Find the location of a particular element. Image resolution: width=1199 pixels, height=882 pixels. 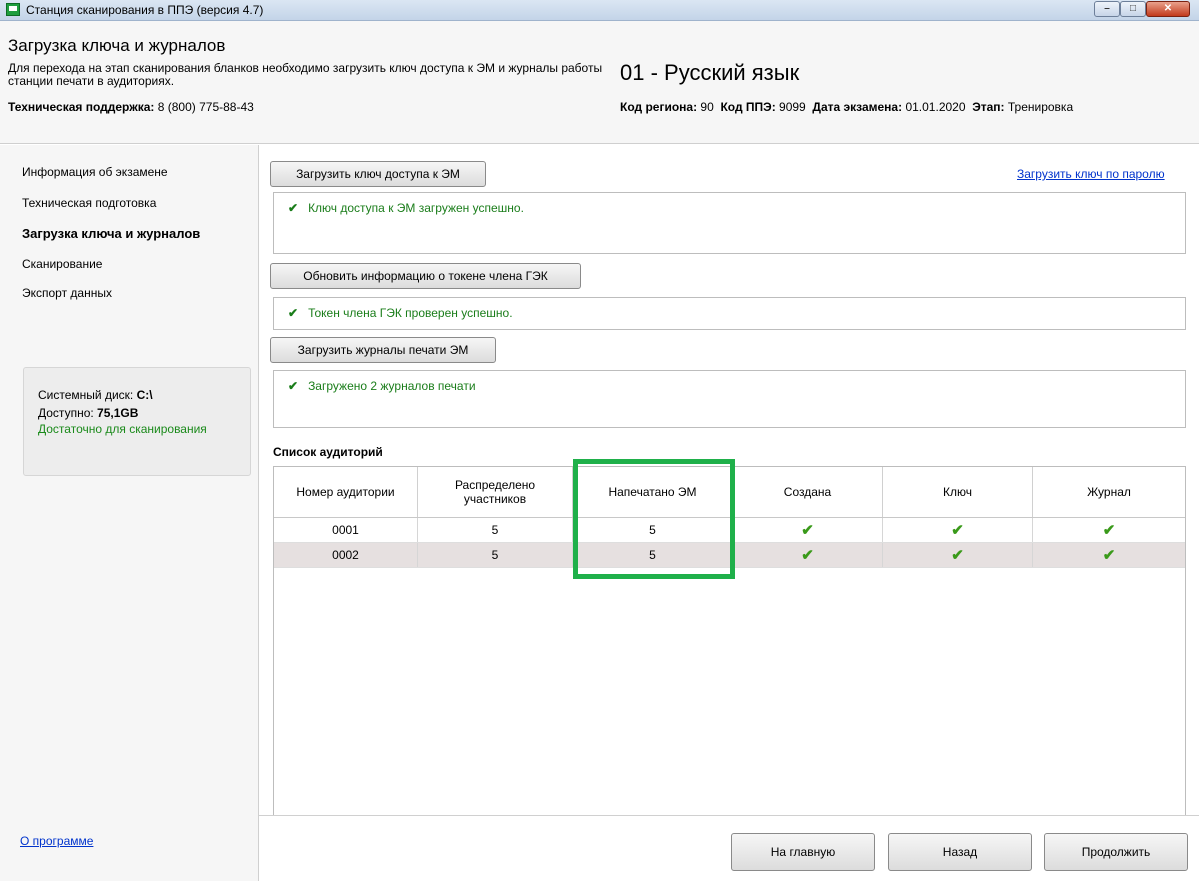

token-status-text: Токен члена ГЭК проверен успешно. is located at coordinates (410, 313).